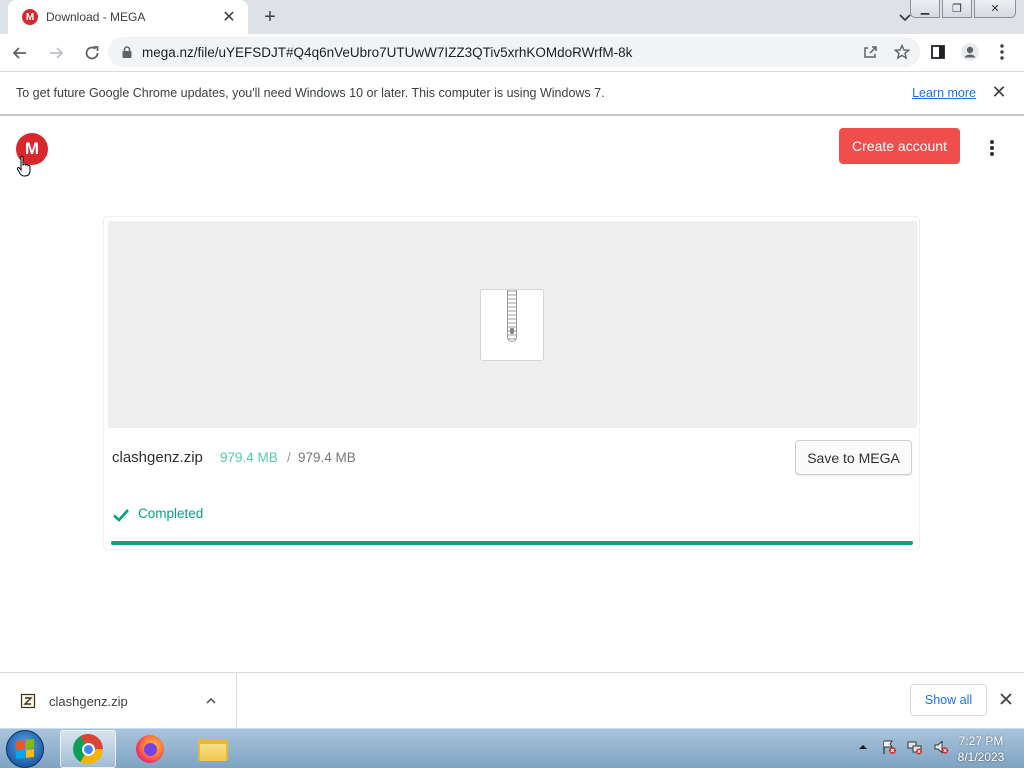 The image size is (1024, 768). What do you see at coordinates (211, 701) in the screenshot?
I see `chevron-up-icon` at bounding box center [211, 701].